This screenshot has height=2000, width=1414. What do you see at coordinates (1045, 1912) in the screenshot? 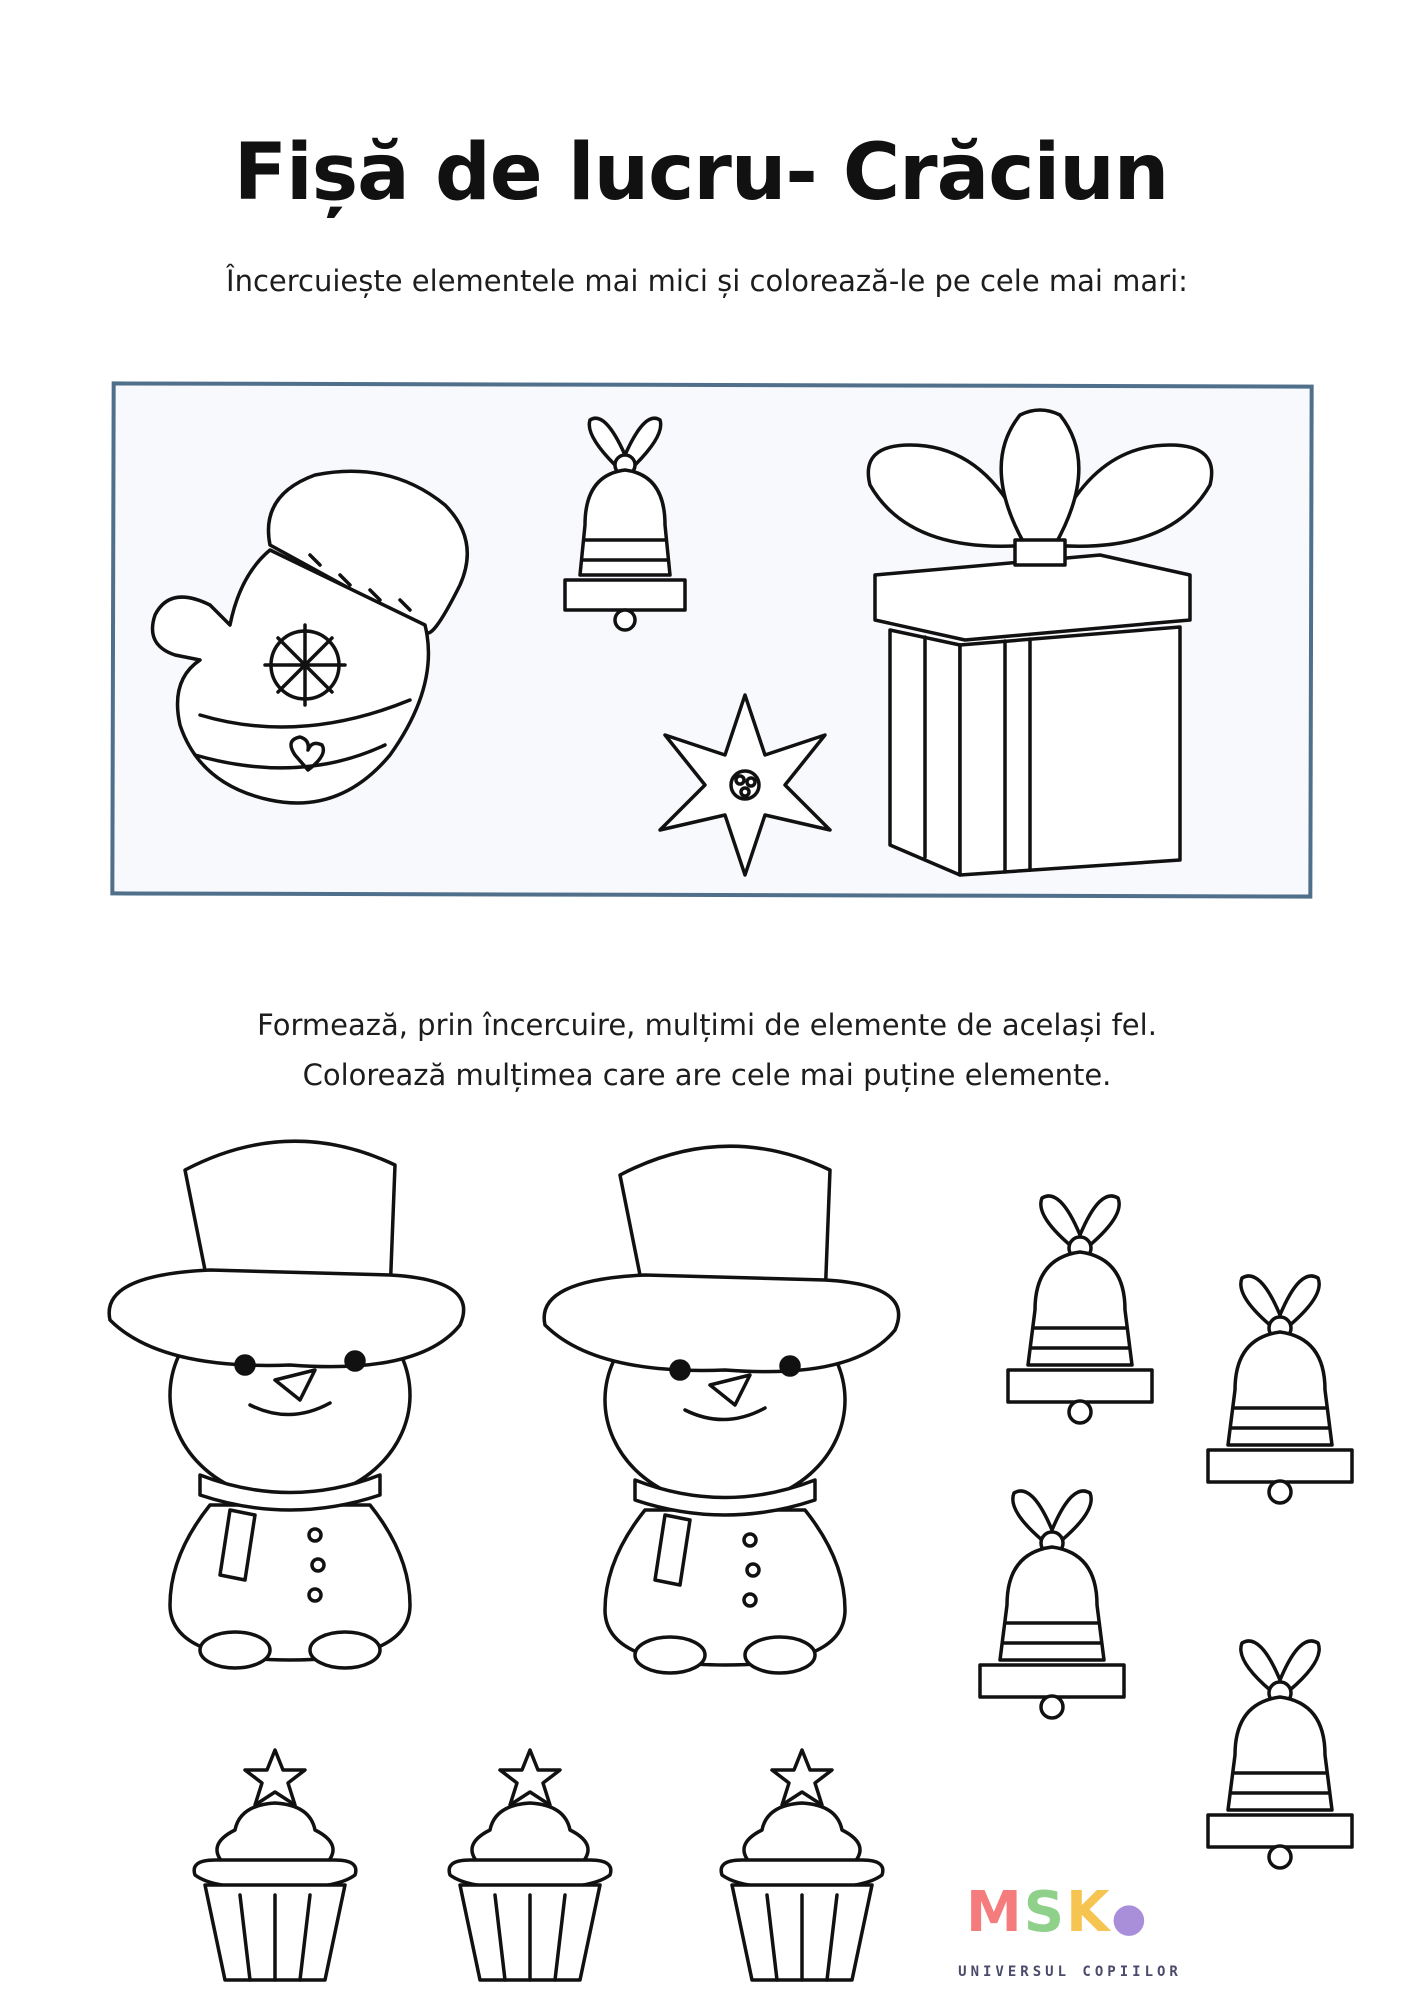
I see `logo-letter-s: S` at bounding box center [1045, 1912].